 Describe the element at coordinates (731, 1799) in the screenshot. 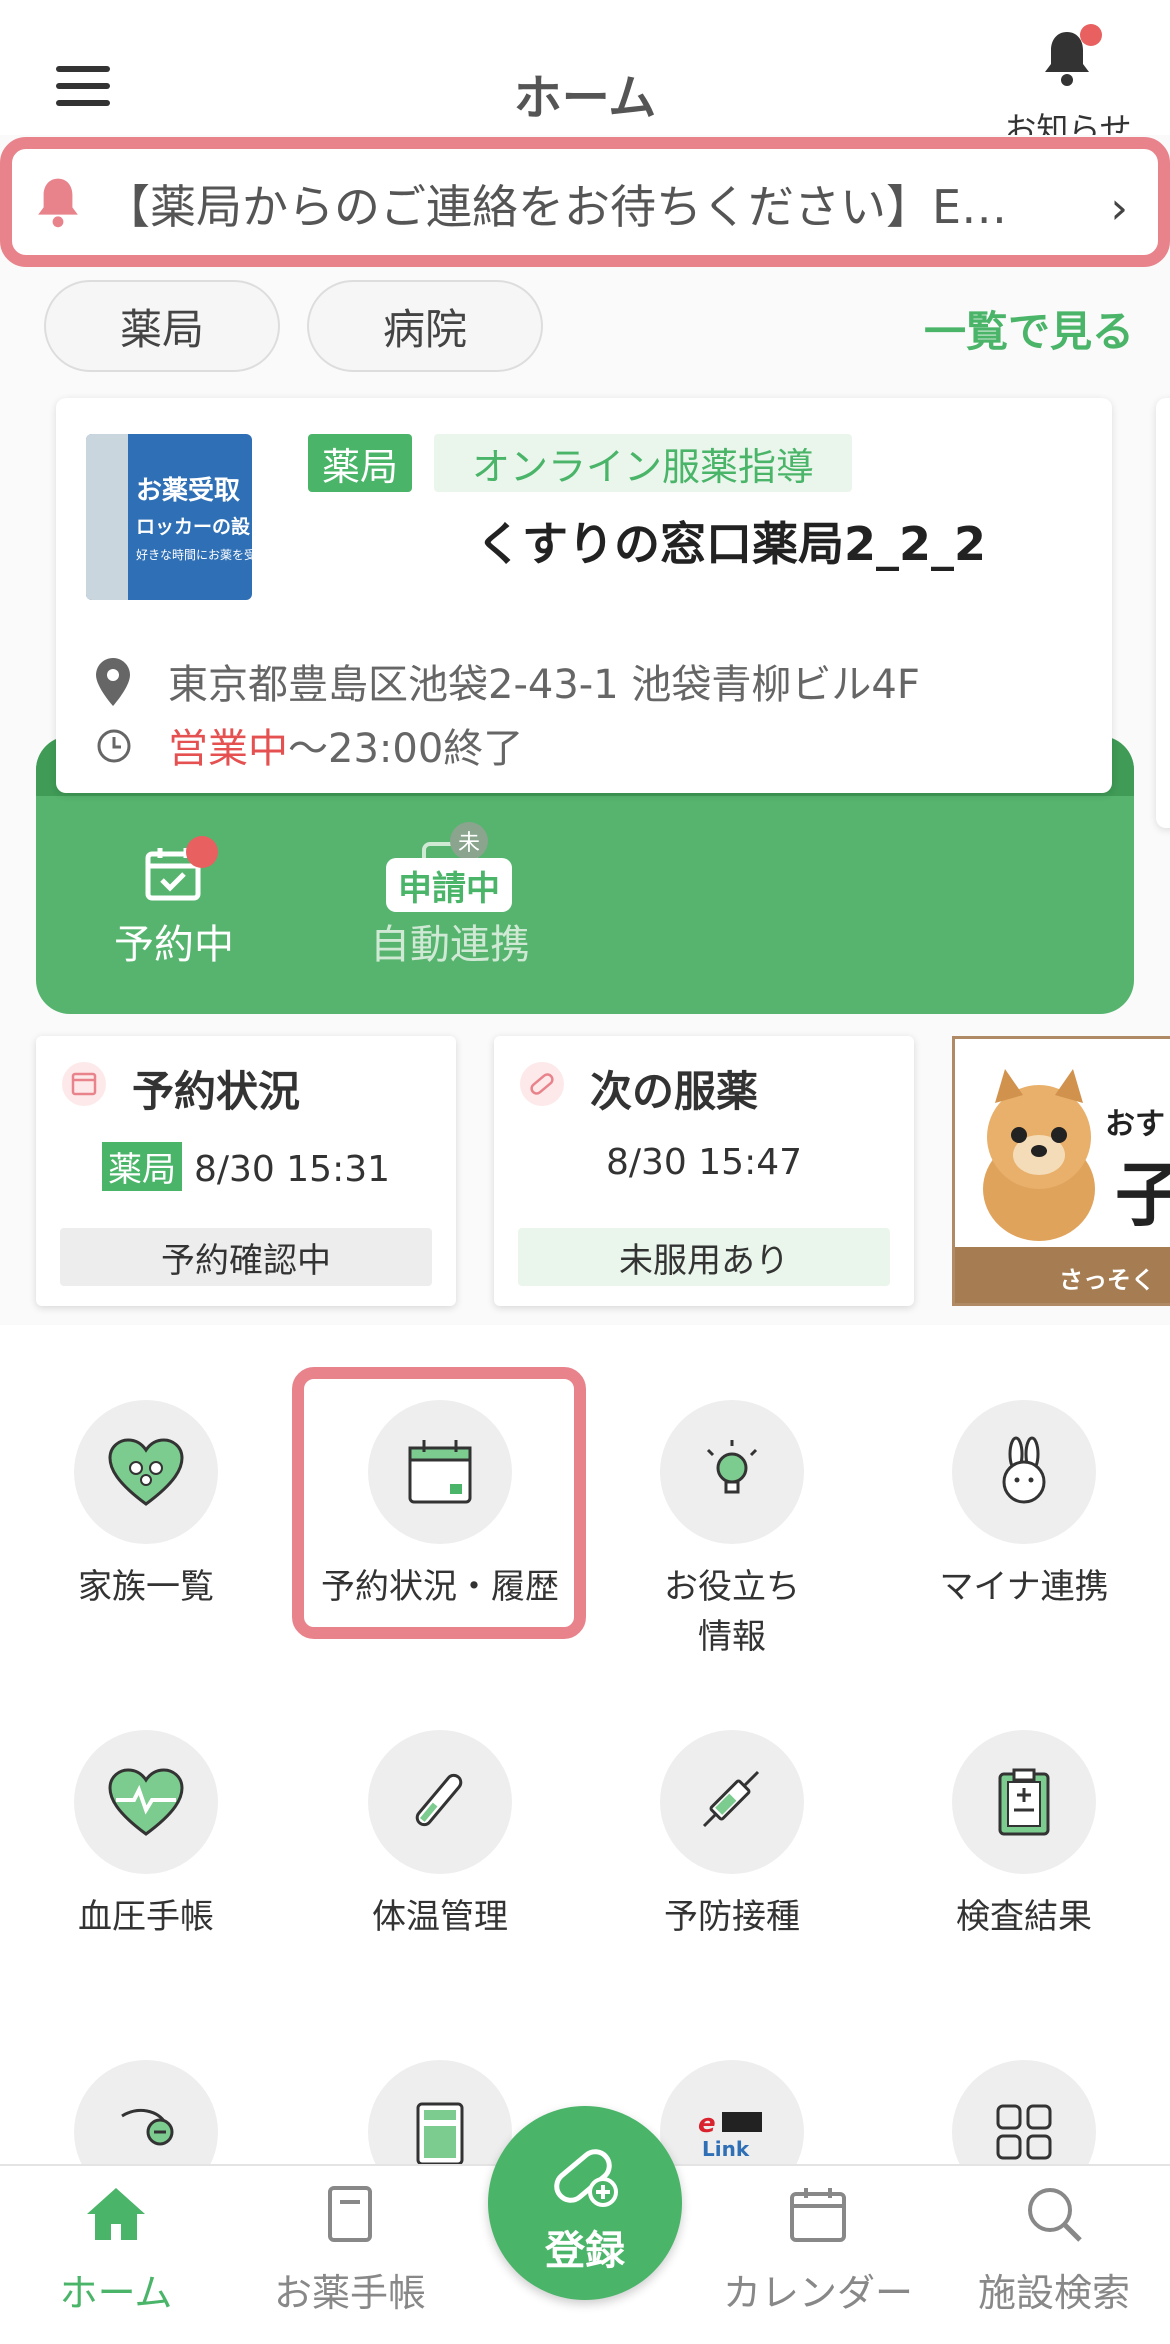

I see `syringe-icon` at that location.